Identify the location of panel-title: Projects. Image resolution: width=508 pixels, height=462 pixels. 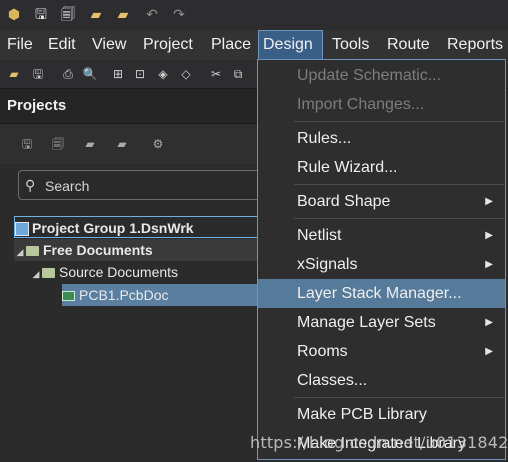
(37, 105).